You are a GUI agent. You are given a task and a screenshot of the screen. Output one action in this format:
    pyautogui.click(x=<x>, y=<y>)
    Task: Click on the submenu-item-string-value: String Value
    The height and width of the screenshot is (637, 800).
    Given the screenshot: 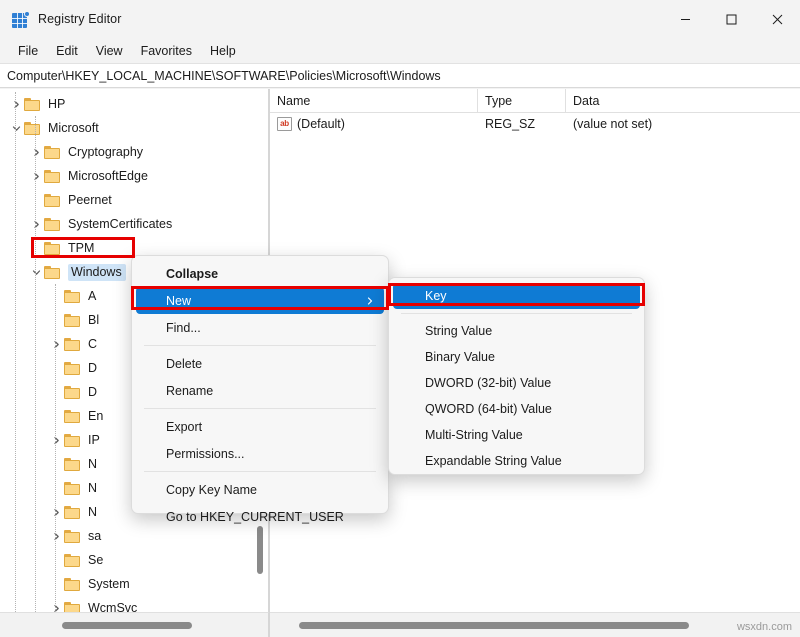 What is the action you would take?
    pyautogui.click(x=516, y=331)
    